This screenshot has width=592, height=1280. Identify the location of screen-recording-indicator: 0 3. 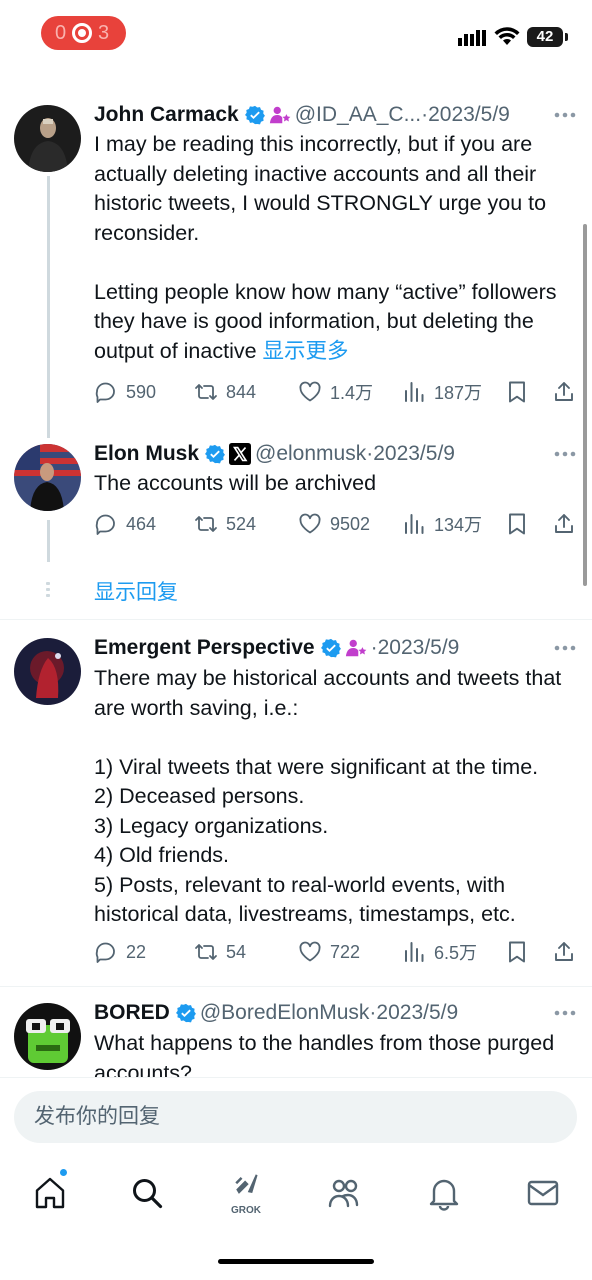
(83, 33).